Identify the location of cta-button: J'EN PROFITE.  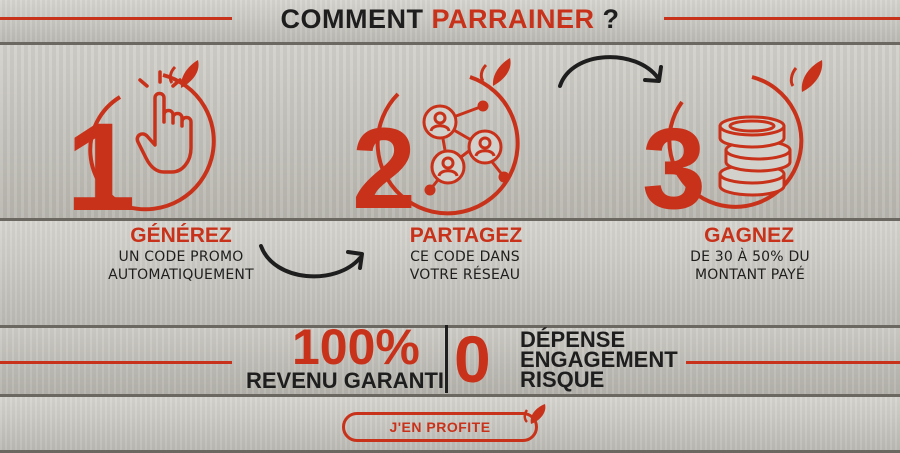
(440, 427).